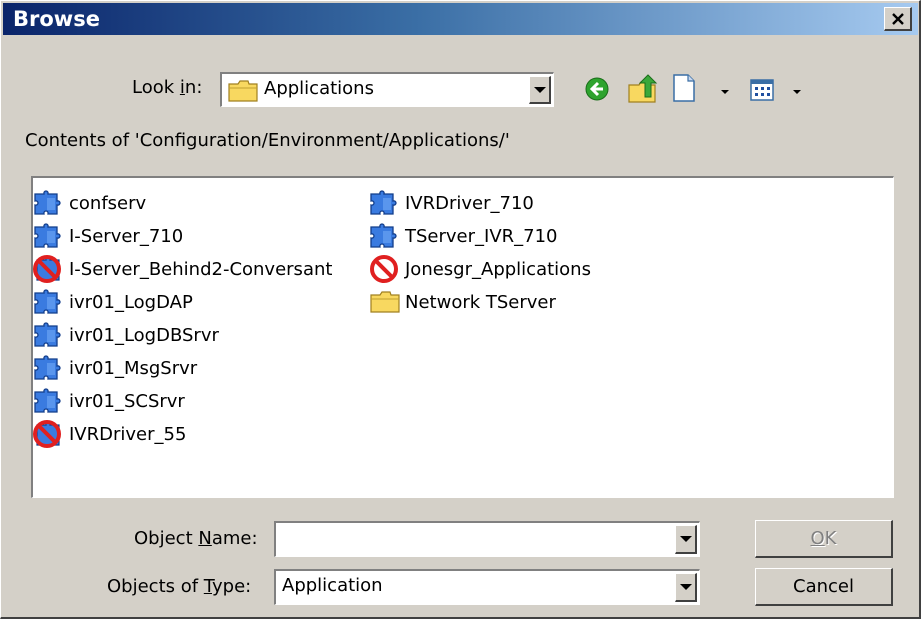  What do you see at coordinates (481, 236) in the screenshot?
I see `list-item-label: TServer_IVR_710` at bounding box center [481, 236].